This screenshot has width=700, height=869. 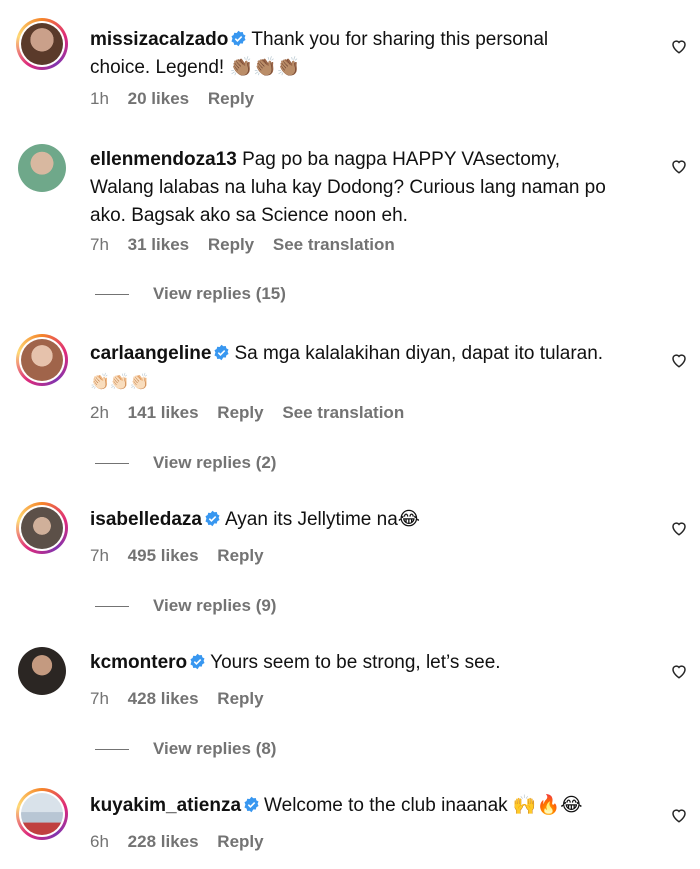 What do you see at coordinates (400, 39) in the screenshot?
I see `comment-body: Thank you for sharing this personal` at bounding box center [400, 39].